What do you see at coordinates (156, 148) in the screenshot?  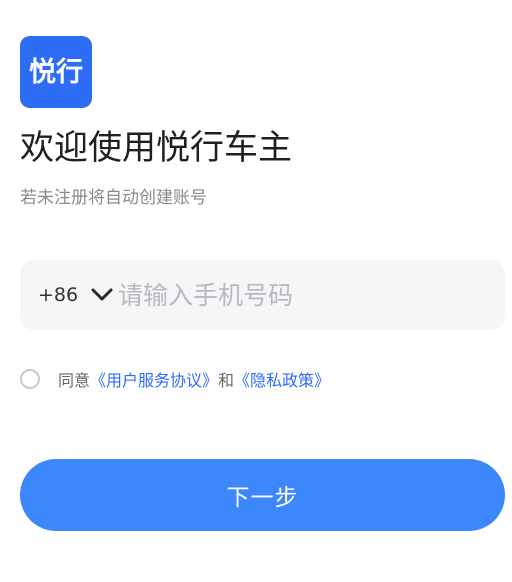 I see `page-title: 欢迎使用悦行车主` at bounding box center [156, 148].